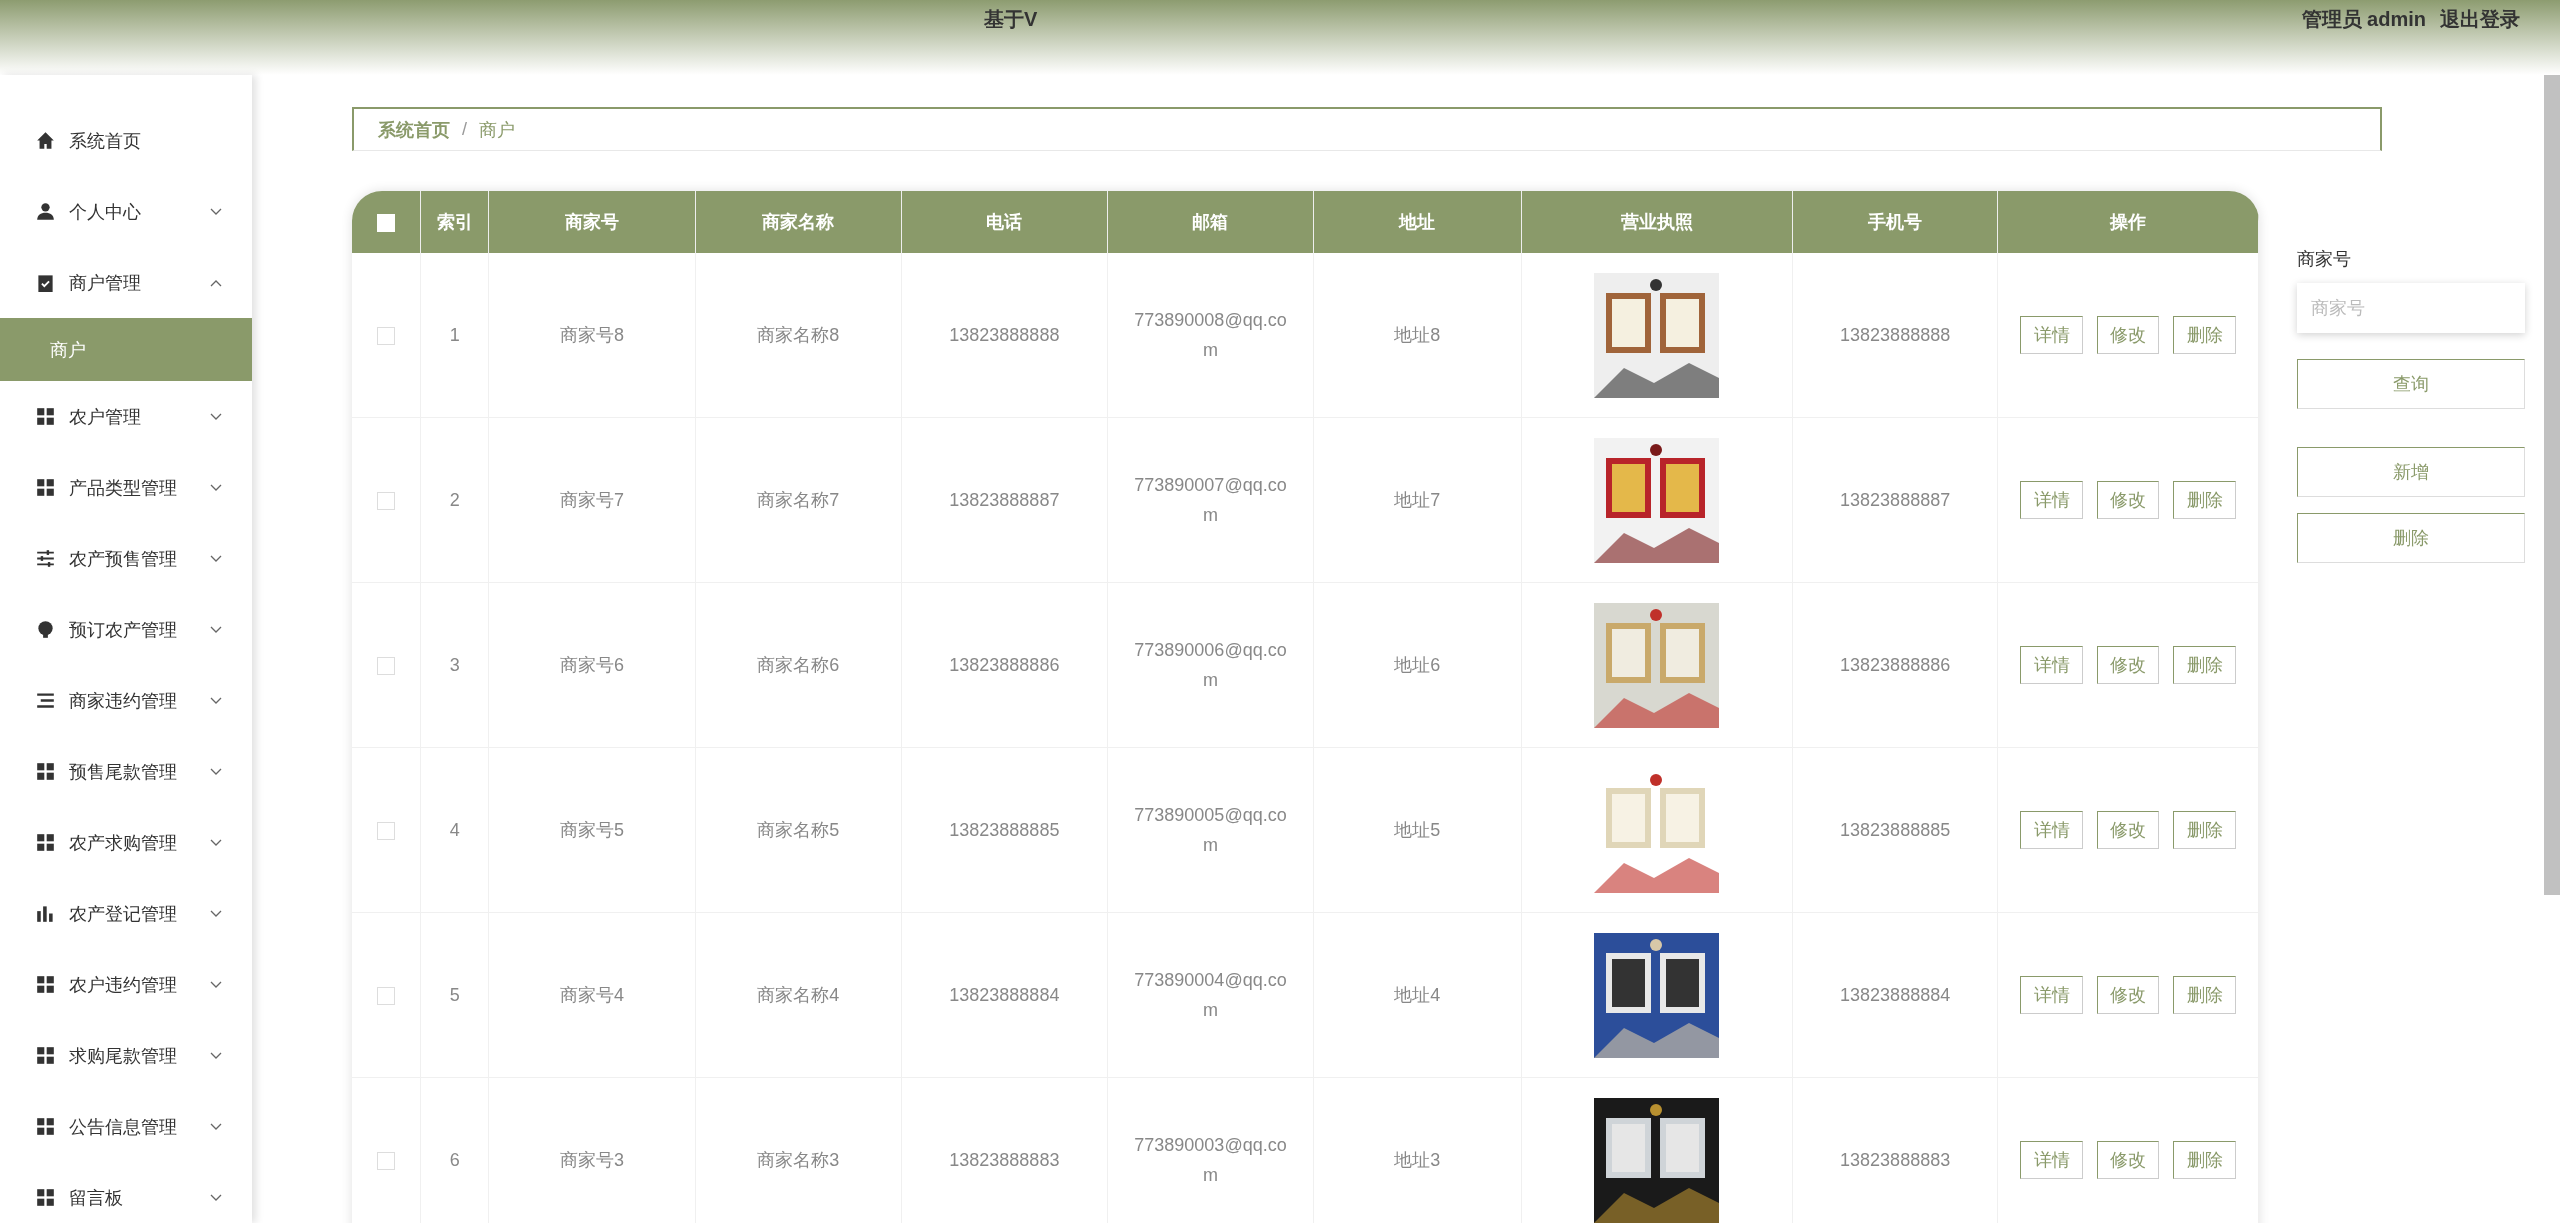 The height and width of the screenshot is (1223, 2560). What do you see at coordinates (126, 842) in the screenshot?
I see `sidebar-item: 农产求购管理` at bounding box center [126, 842].